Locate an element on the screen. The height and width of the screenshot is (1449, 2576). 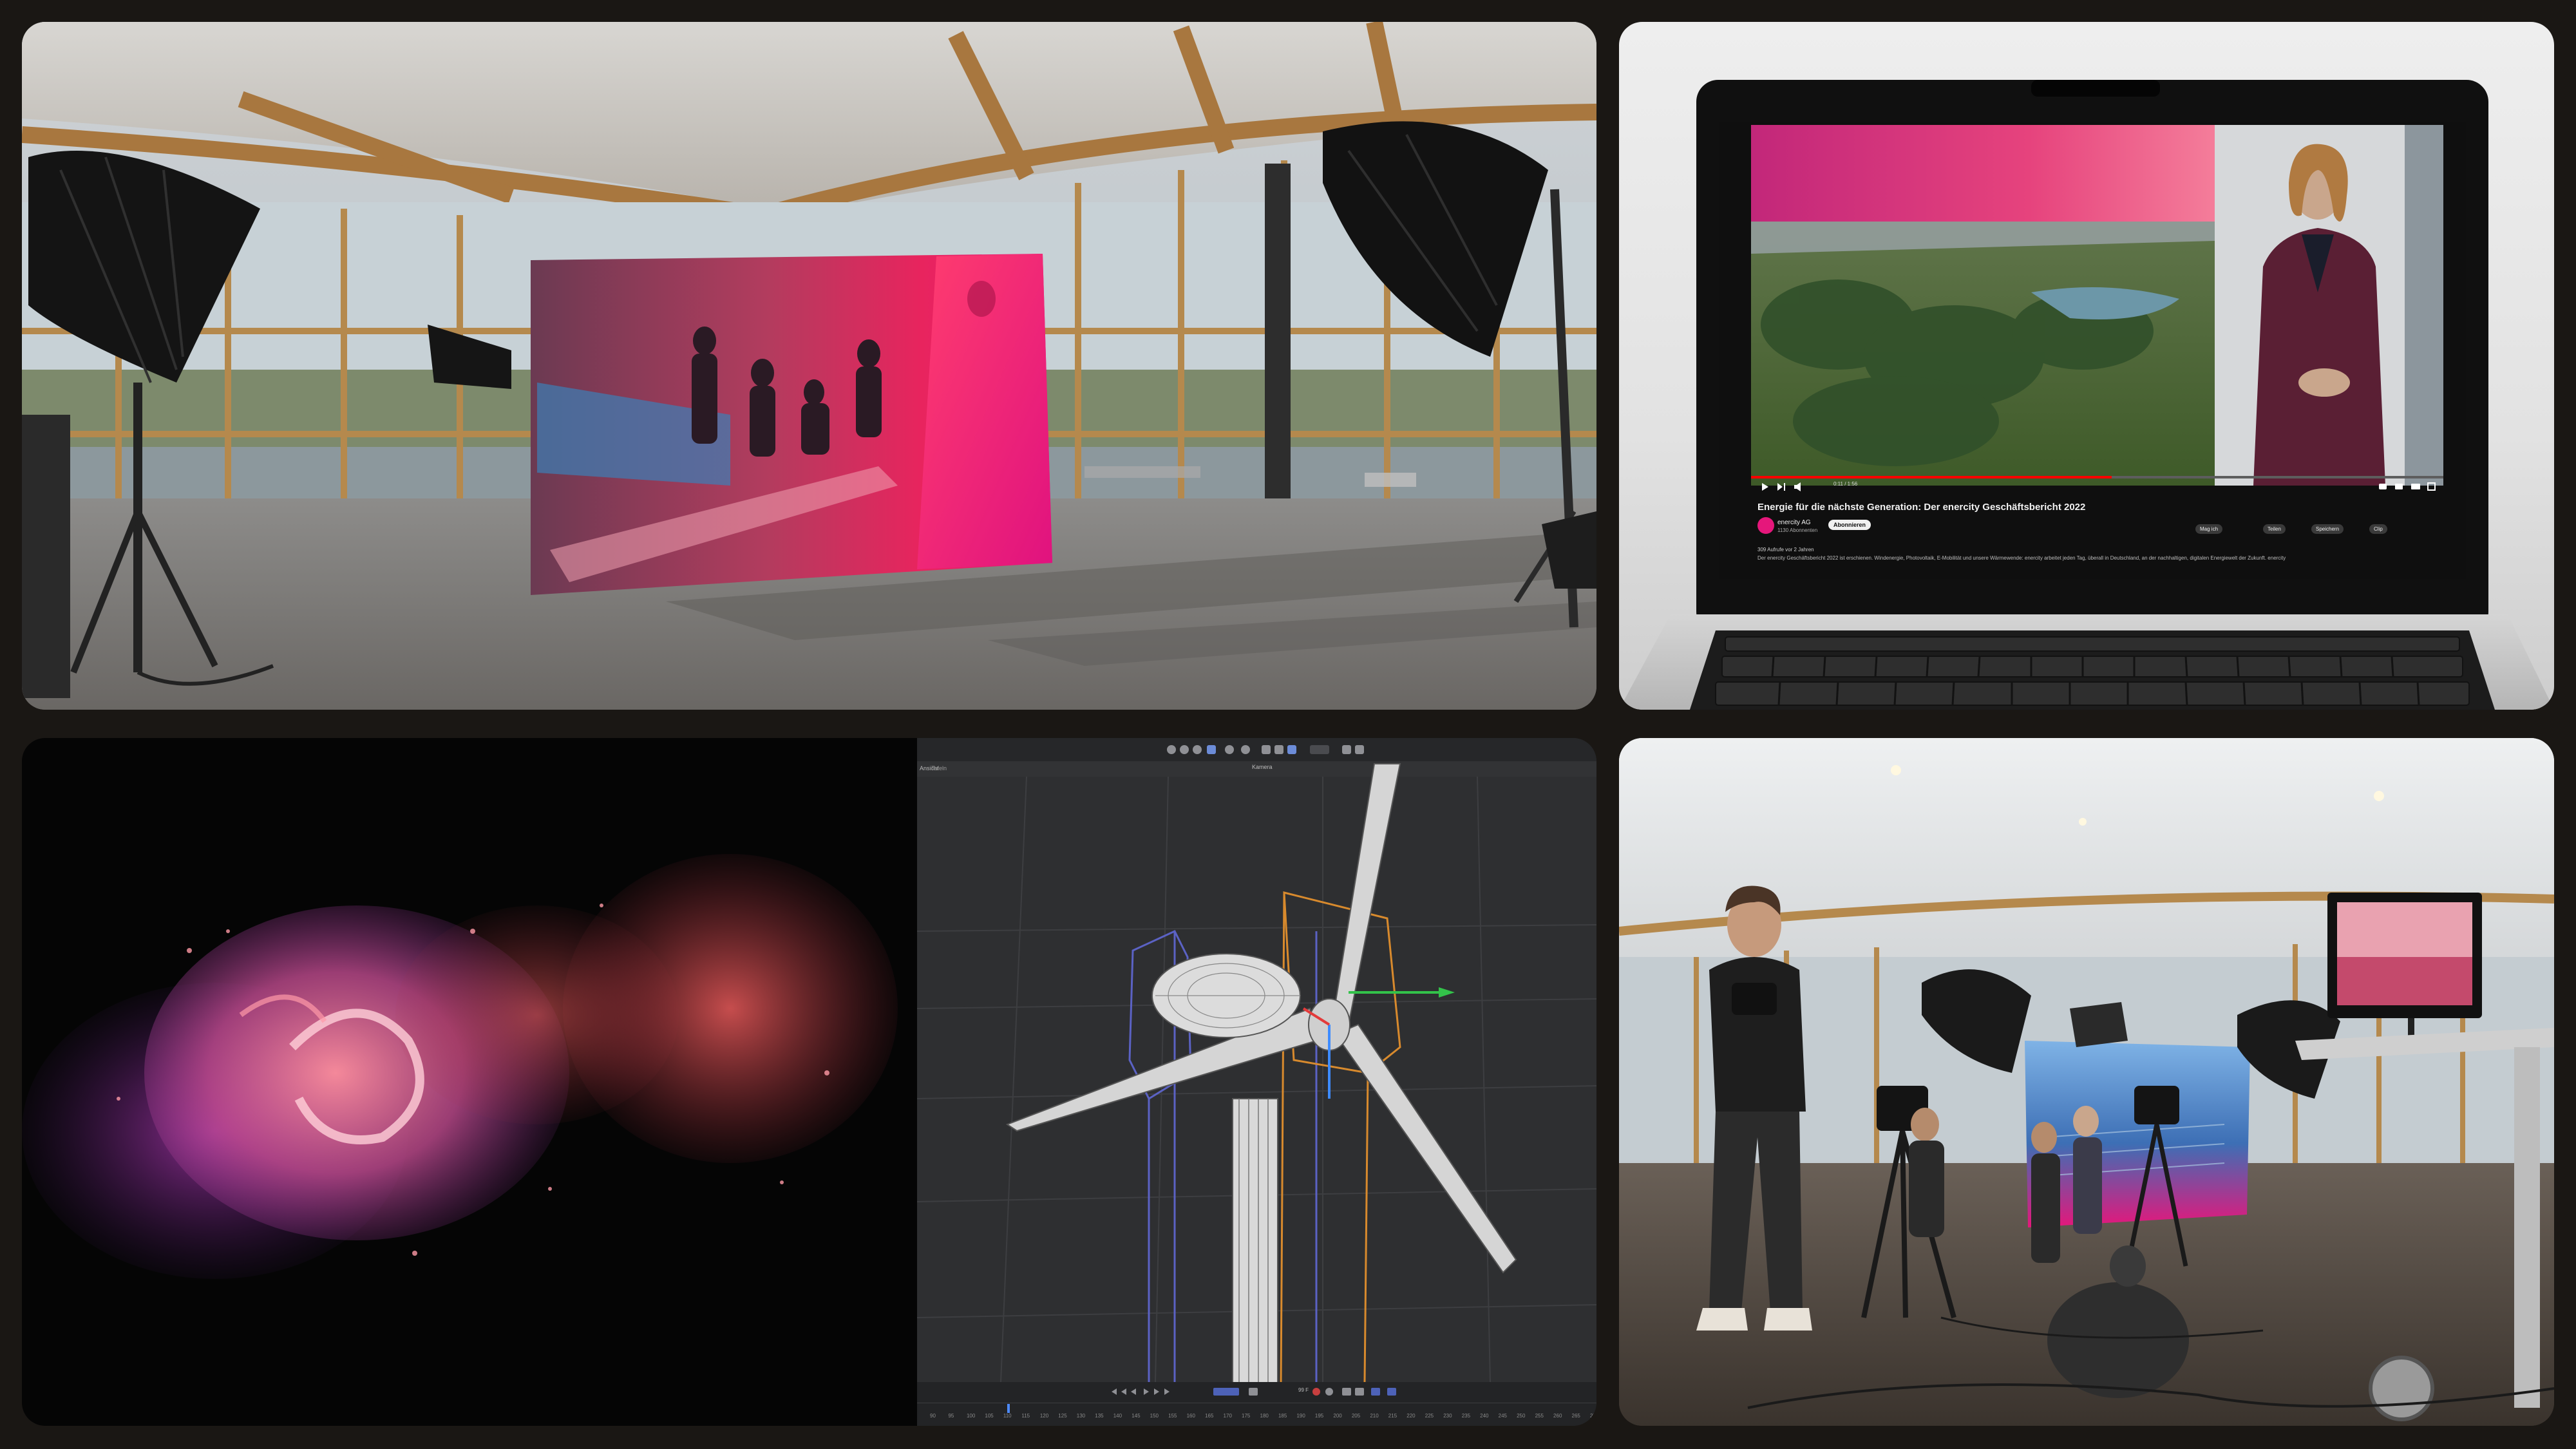
ruler-tick-label: 145 is located at coordinates (1136, 1416).